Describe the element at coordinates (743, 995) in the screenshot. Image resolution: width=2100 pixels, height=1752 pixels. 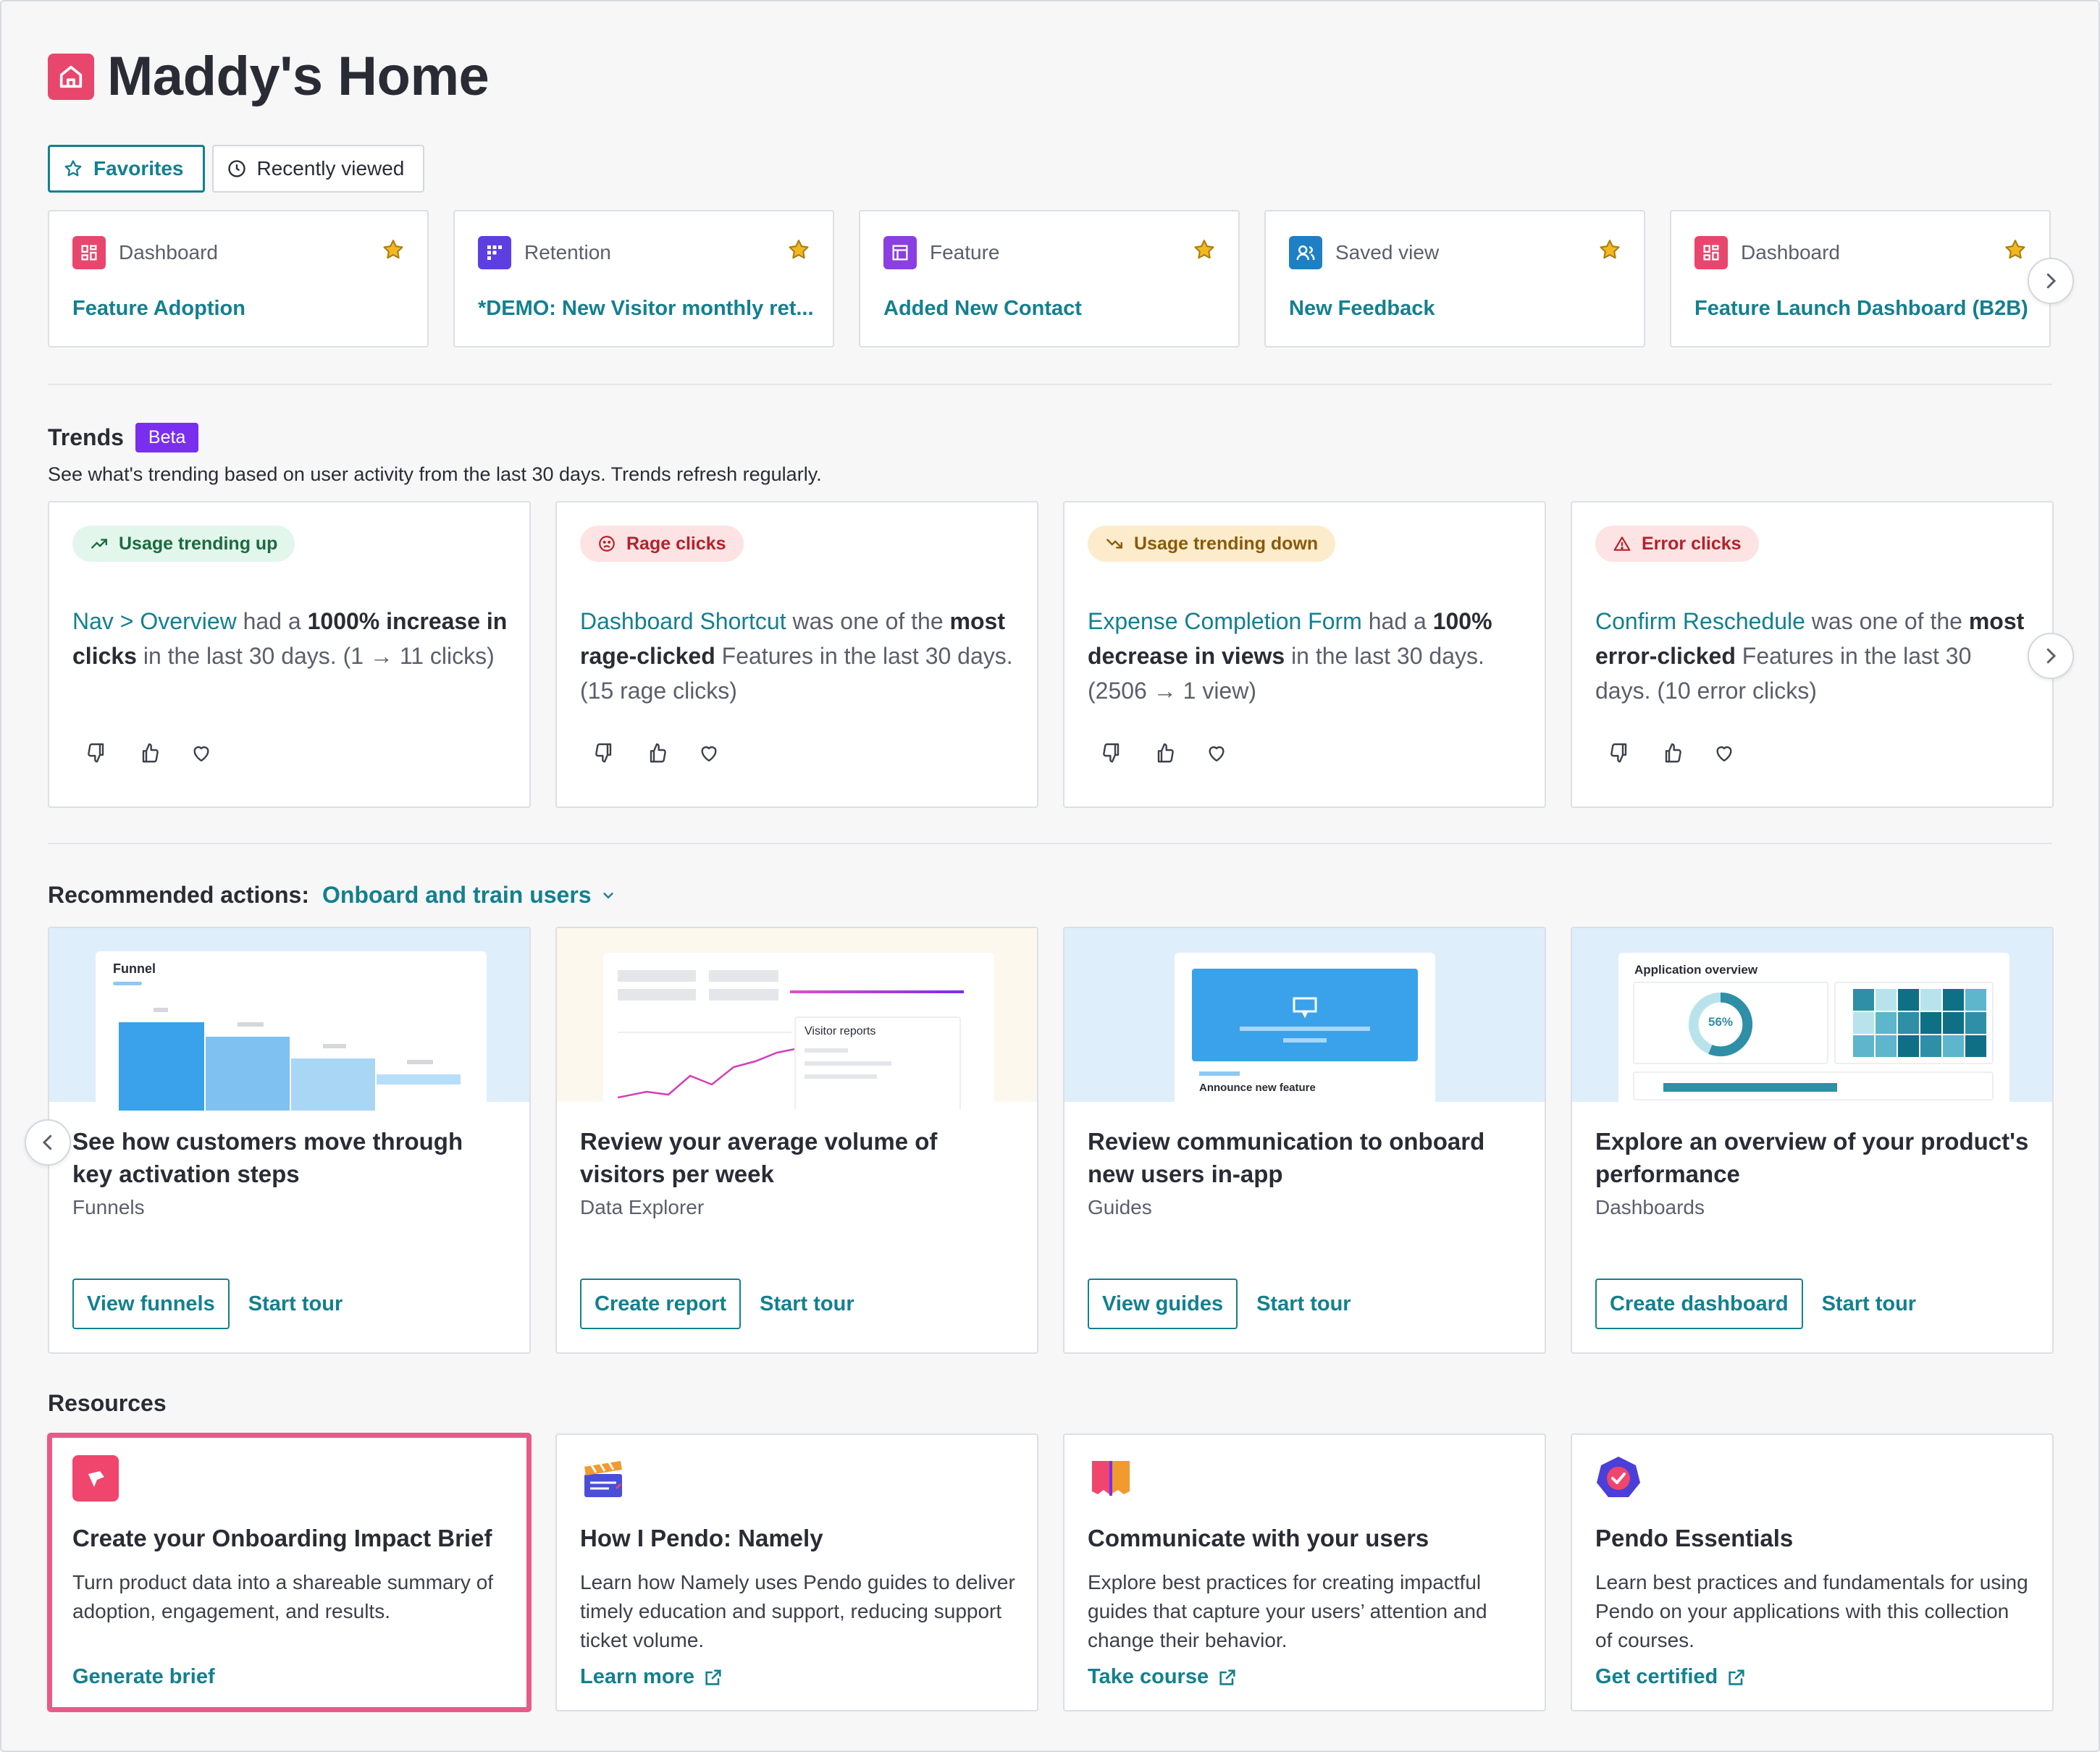
I see `preview-block` at that location.